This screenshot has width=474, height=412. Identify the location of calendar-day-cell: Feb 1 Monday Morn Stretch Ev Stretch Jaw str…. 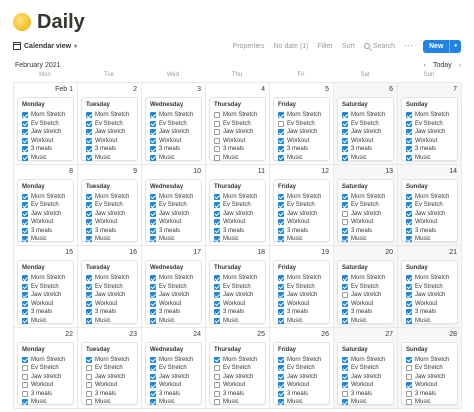
(46, 124).